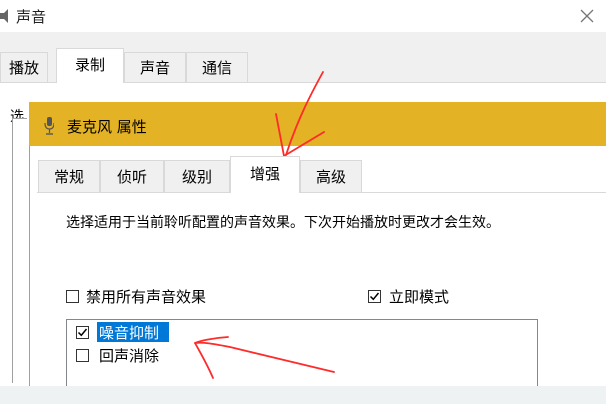 This screenshot has width=606, height=404. I want to click on tab-sounds: 声音, so click(155, 67).